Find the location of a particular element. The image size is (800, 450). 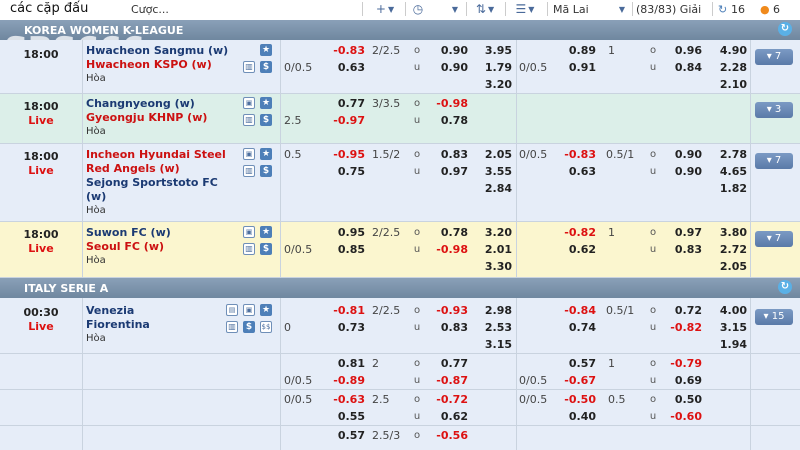

1x2-home: 3.20 is located at coordinates (492, 232).